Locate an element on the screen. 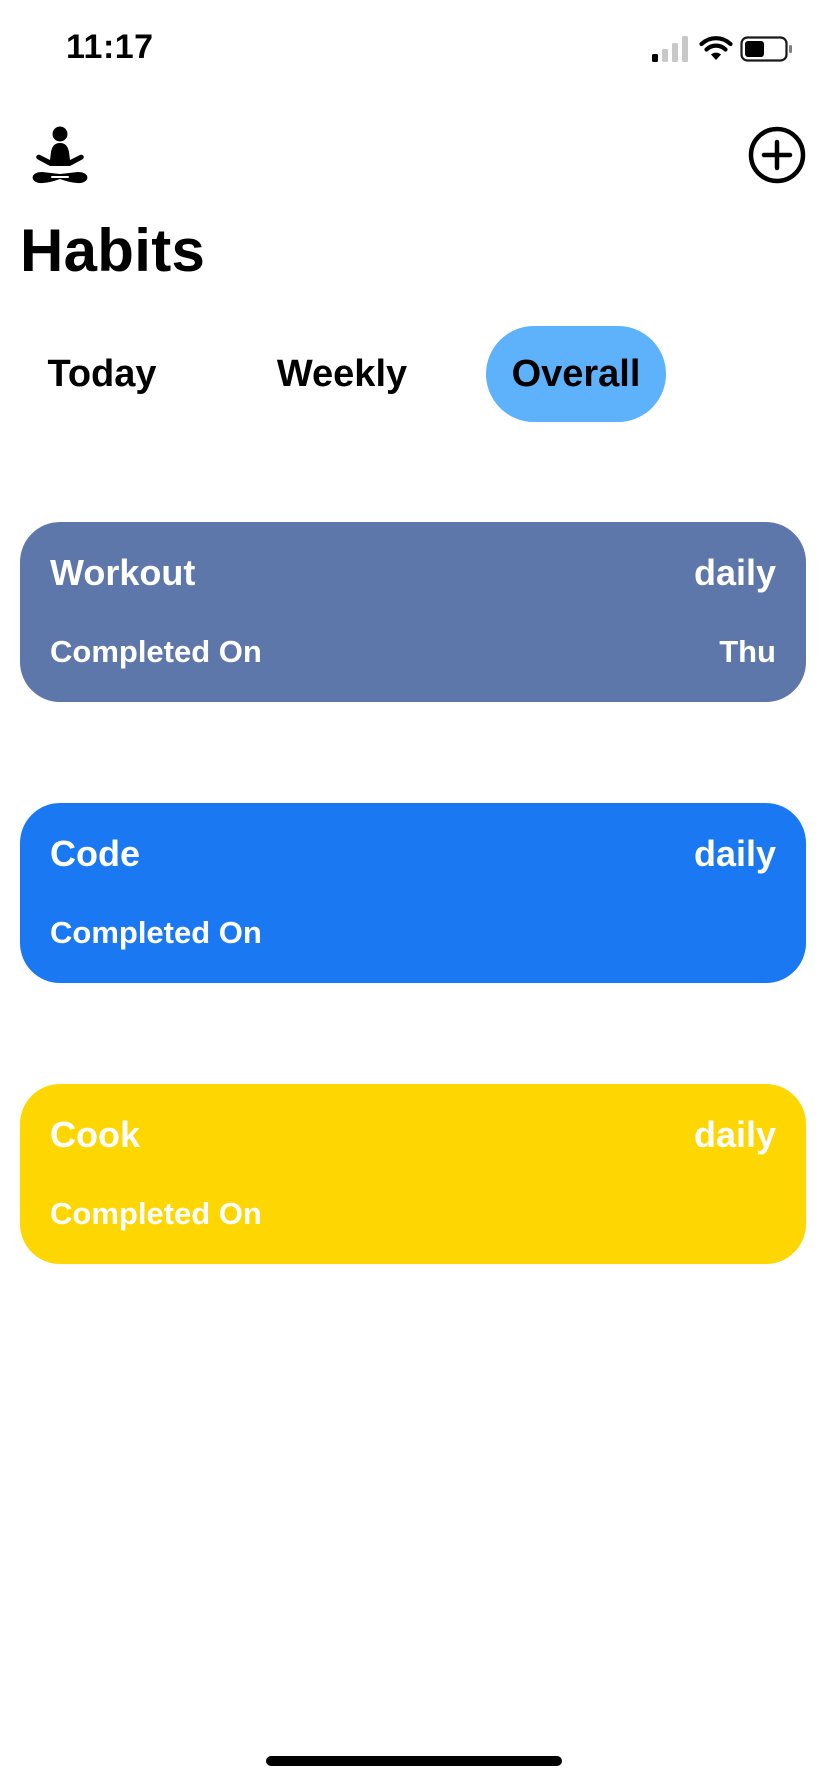 The image size is (828, 1792). habit-name: Cook is located at coordinates (95, 1134).